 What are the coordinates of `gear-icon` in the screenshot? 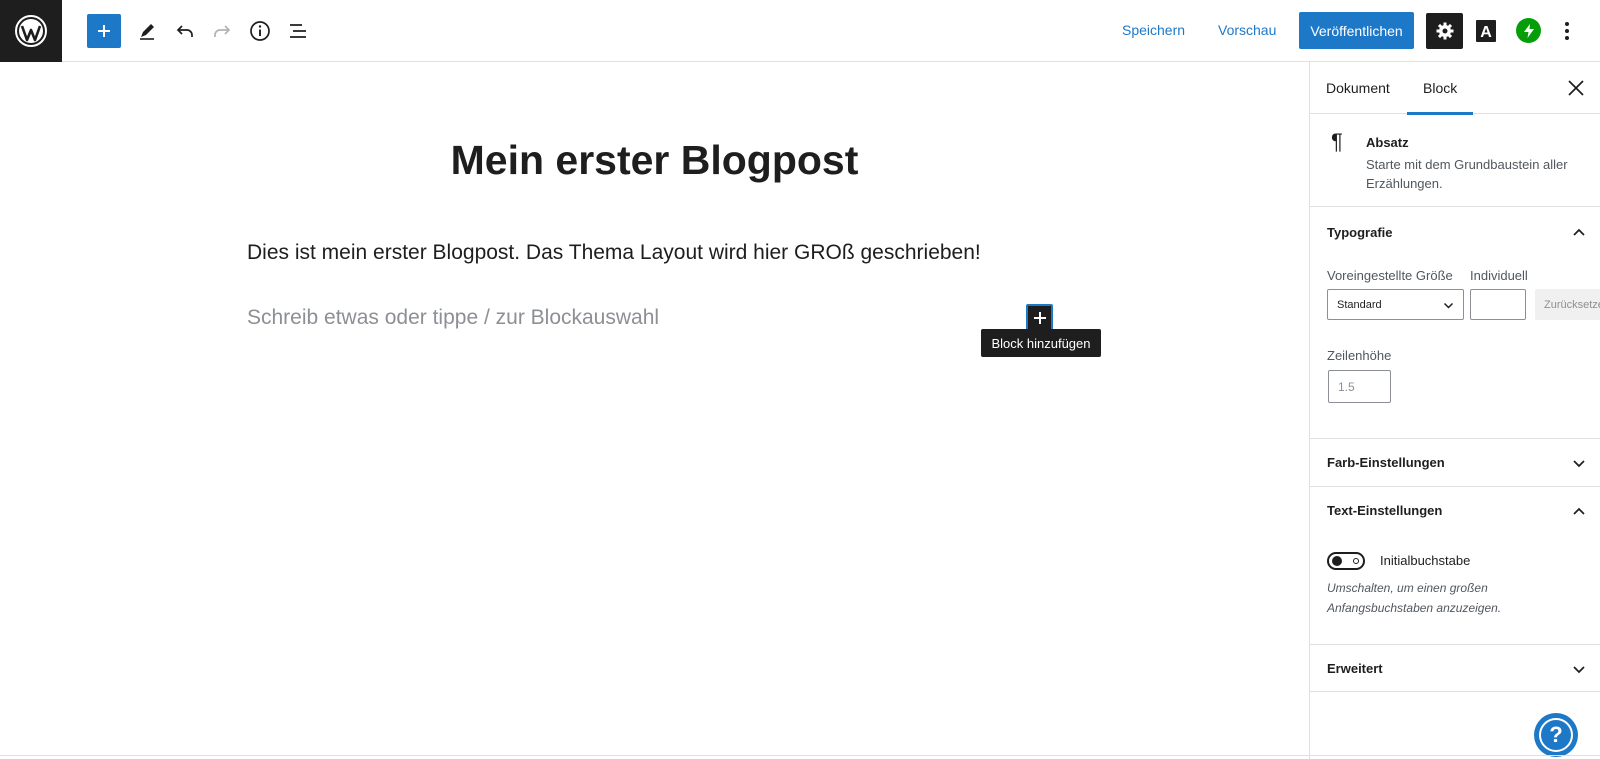 It's located at (1444, 31).